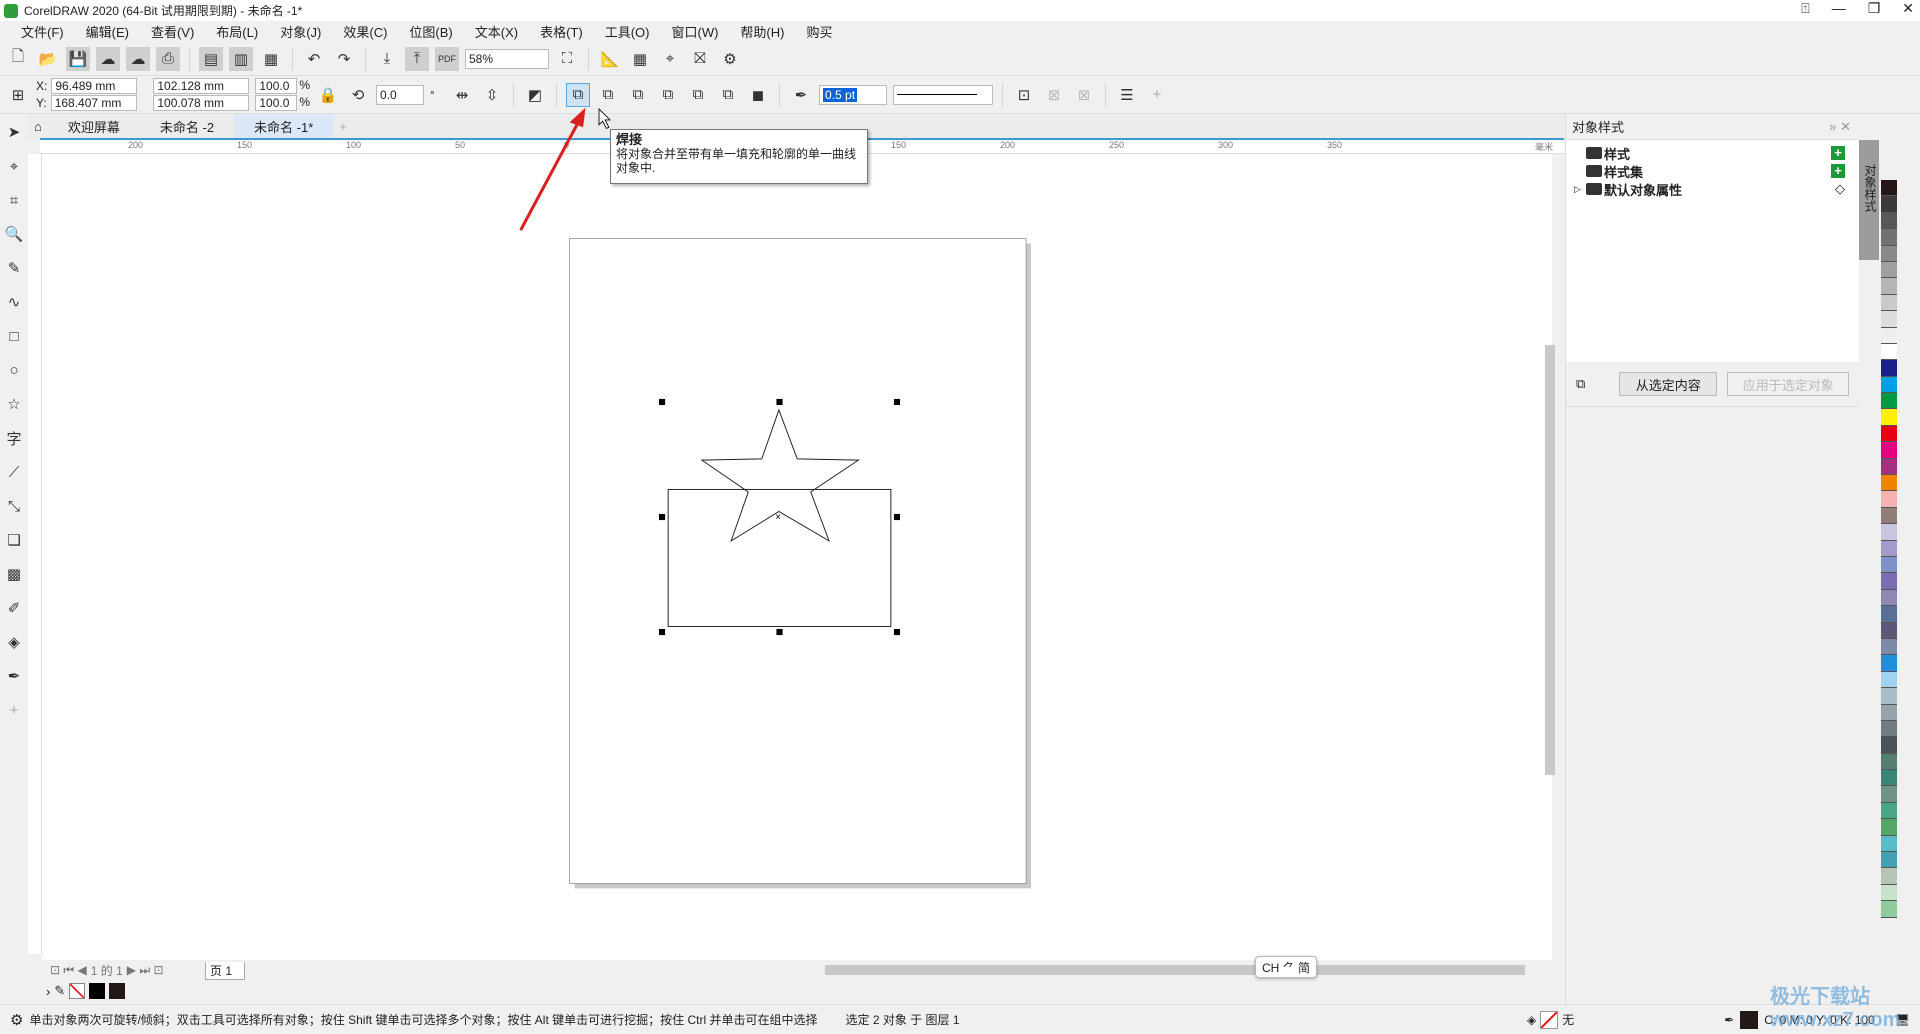 This screenshot has width=1920, height=1034. Describe the element at coordinates (14, 472) in the screenshot. I see `parallel-dimension-icon: ⟋` at that location.